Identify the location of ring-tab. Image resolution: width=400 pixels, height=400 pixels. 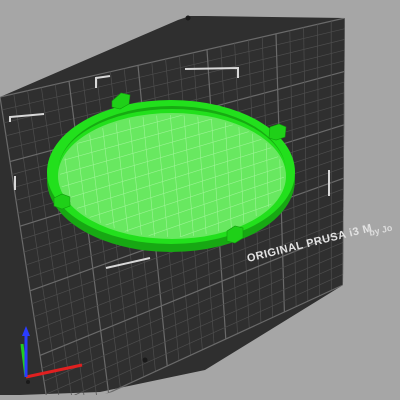
(277, 132).